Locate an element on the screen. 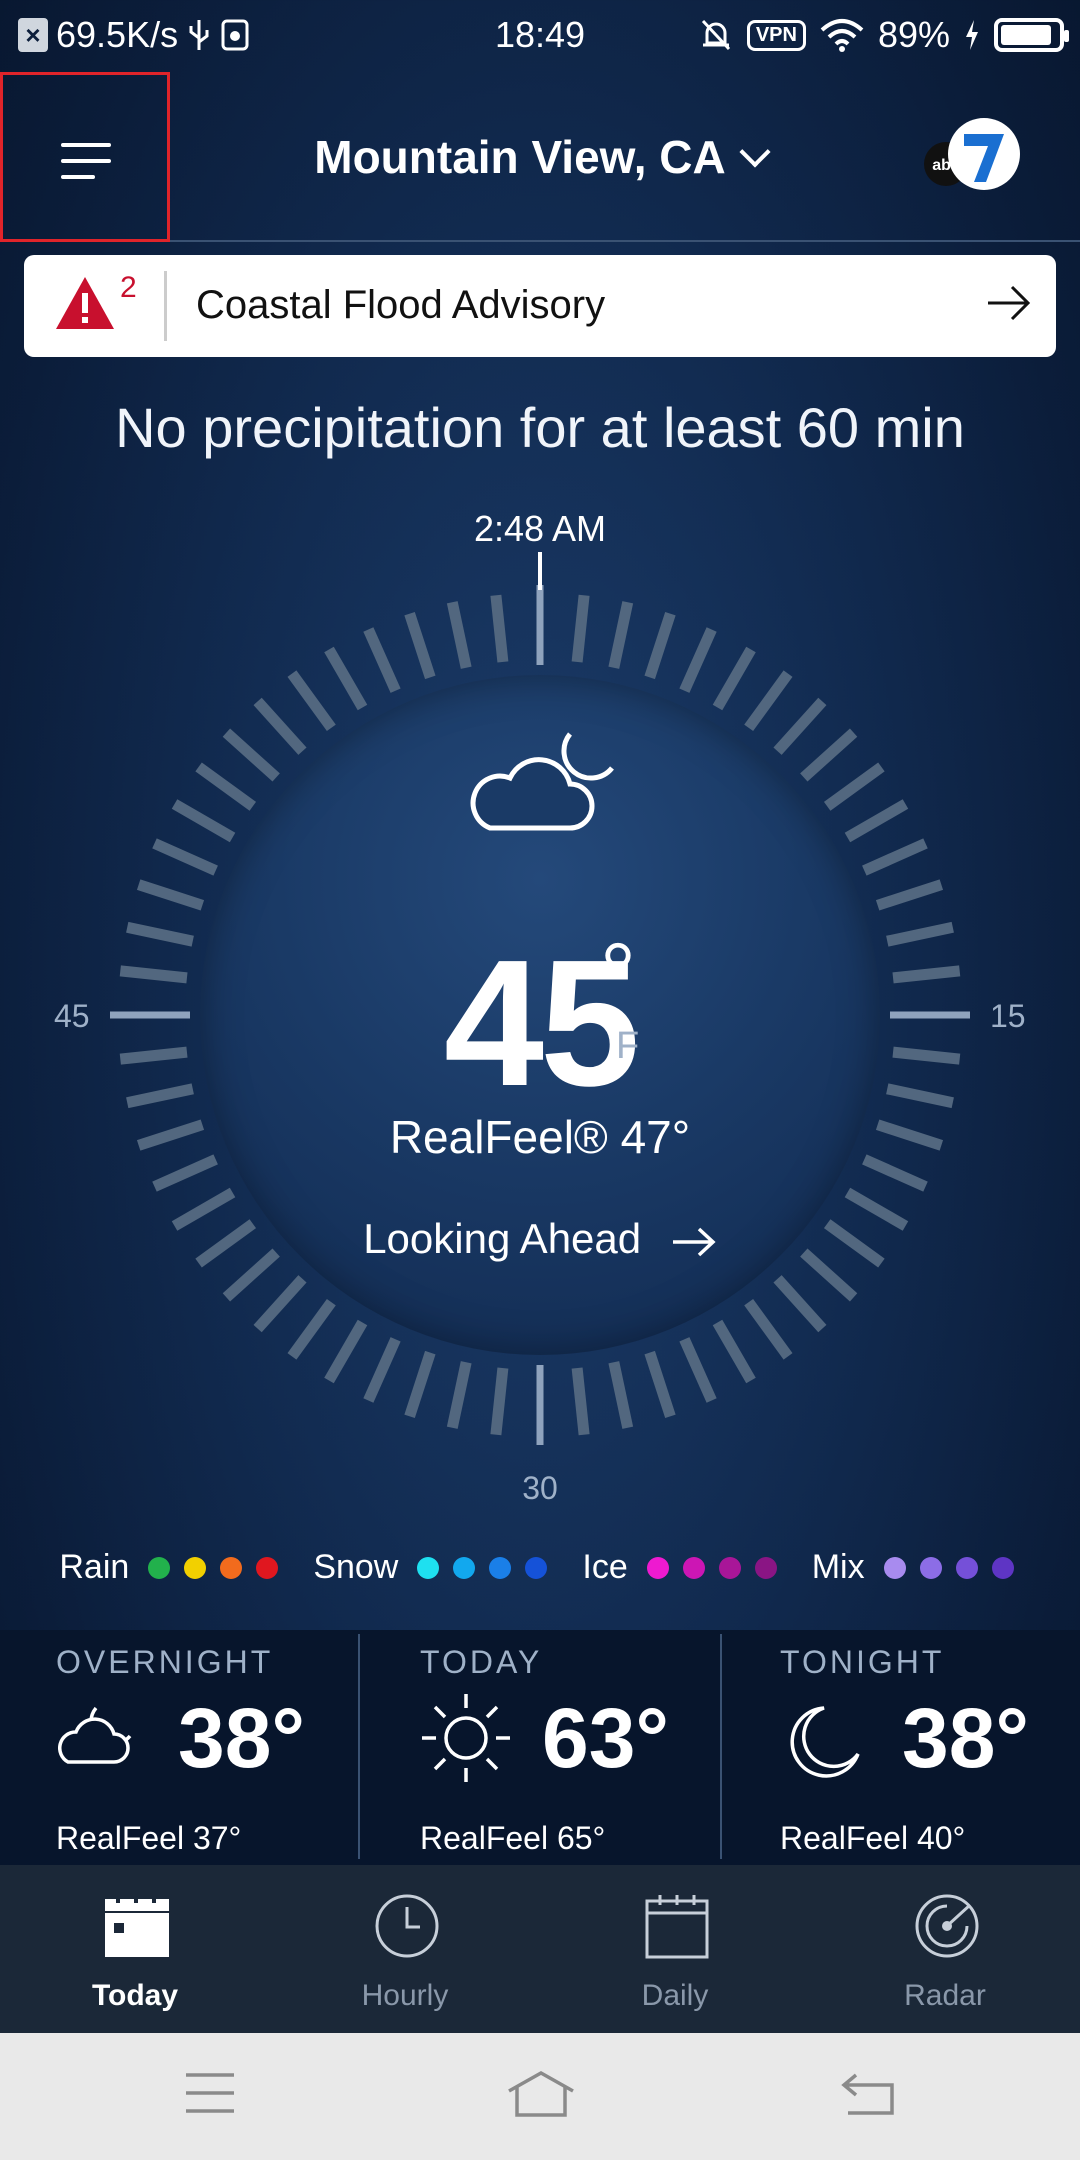 The image size is (1080, 2160). precipitation-message: No precipitation for at least 60 min is located at coordinates (540, 427).